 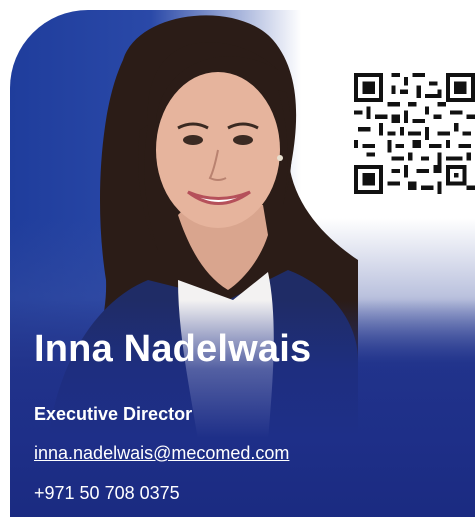 I want to click on email-link: inna.nadelwais@mecomed.com, so click(x=161, y=453).